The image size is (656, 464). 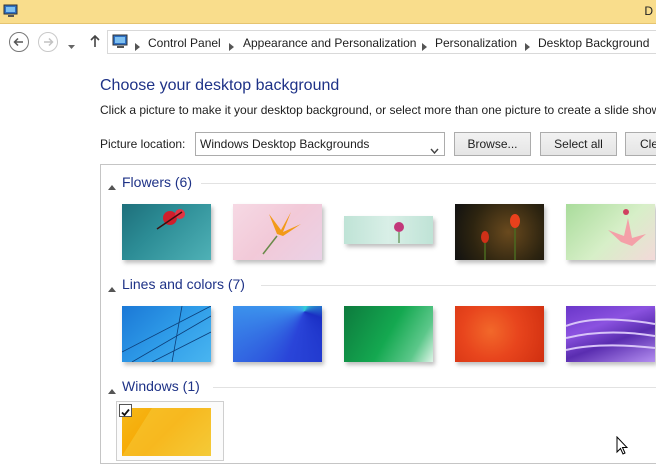 I want to click on breadcrumb-desktop-background: Desktop Background, so click(x=593, y=43).